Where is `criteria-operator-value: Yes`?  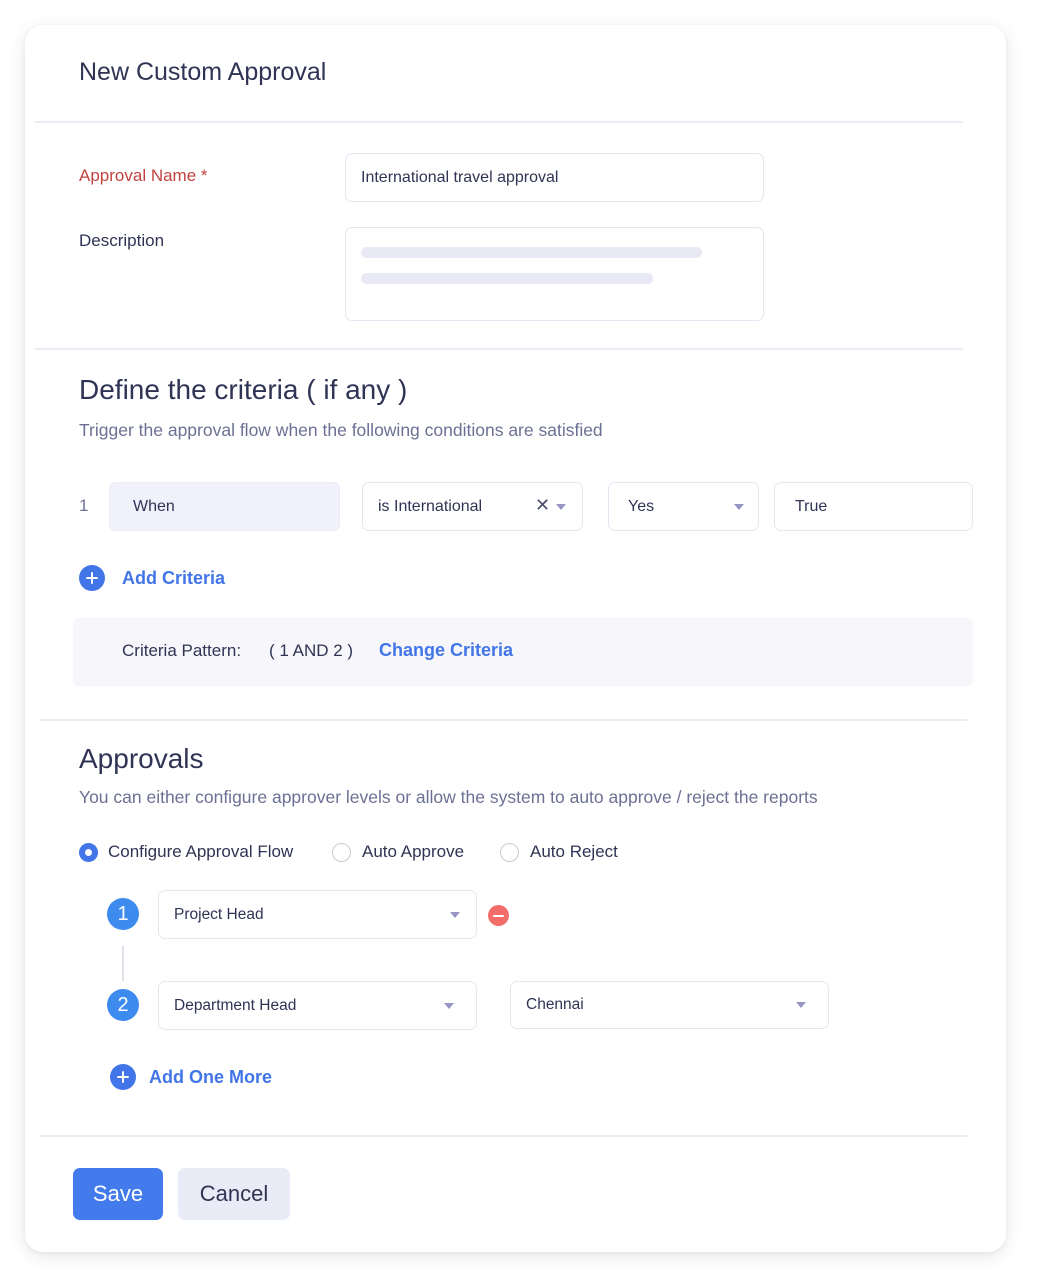 criteria-operator-value: Yes is located at coordinates (641, 506).